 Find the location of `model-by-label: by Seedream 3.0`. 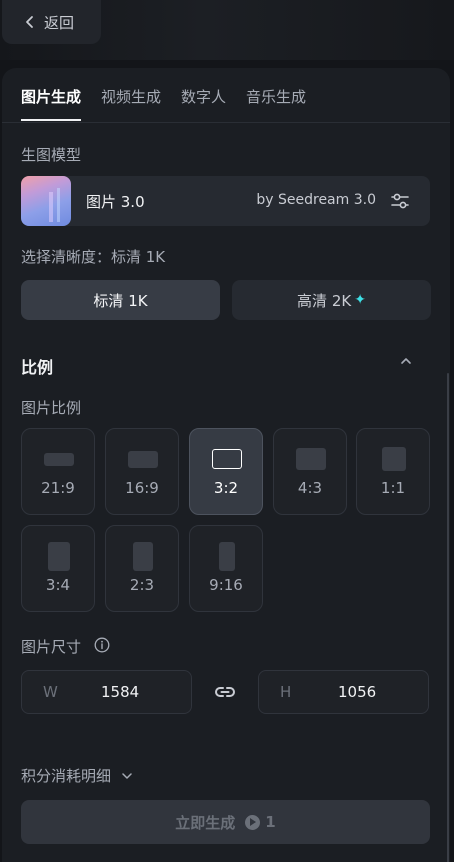

model-by-label: by Seedream 3.0 is located at coordinates (316, 200).